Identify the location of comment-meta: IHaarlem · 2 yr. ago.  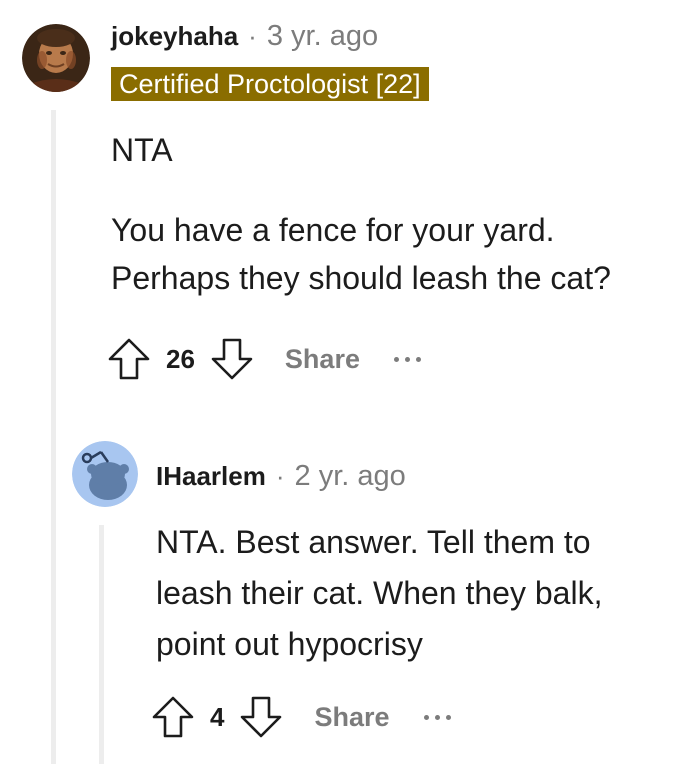
(281, 476).